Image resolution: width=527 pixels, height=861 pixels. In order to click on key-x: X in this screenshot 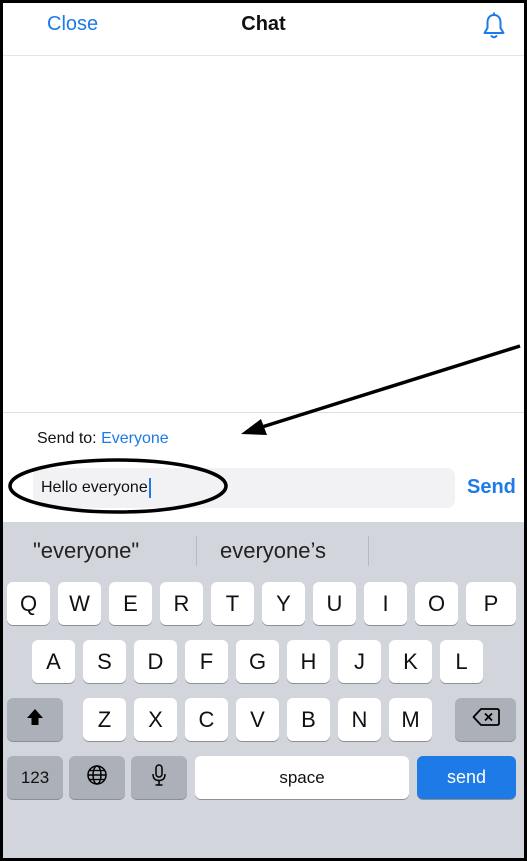, I will do `click(155, 719)`.